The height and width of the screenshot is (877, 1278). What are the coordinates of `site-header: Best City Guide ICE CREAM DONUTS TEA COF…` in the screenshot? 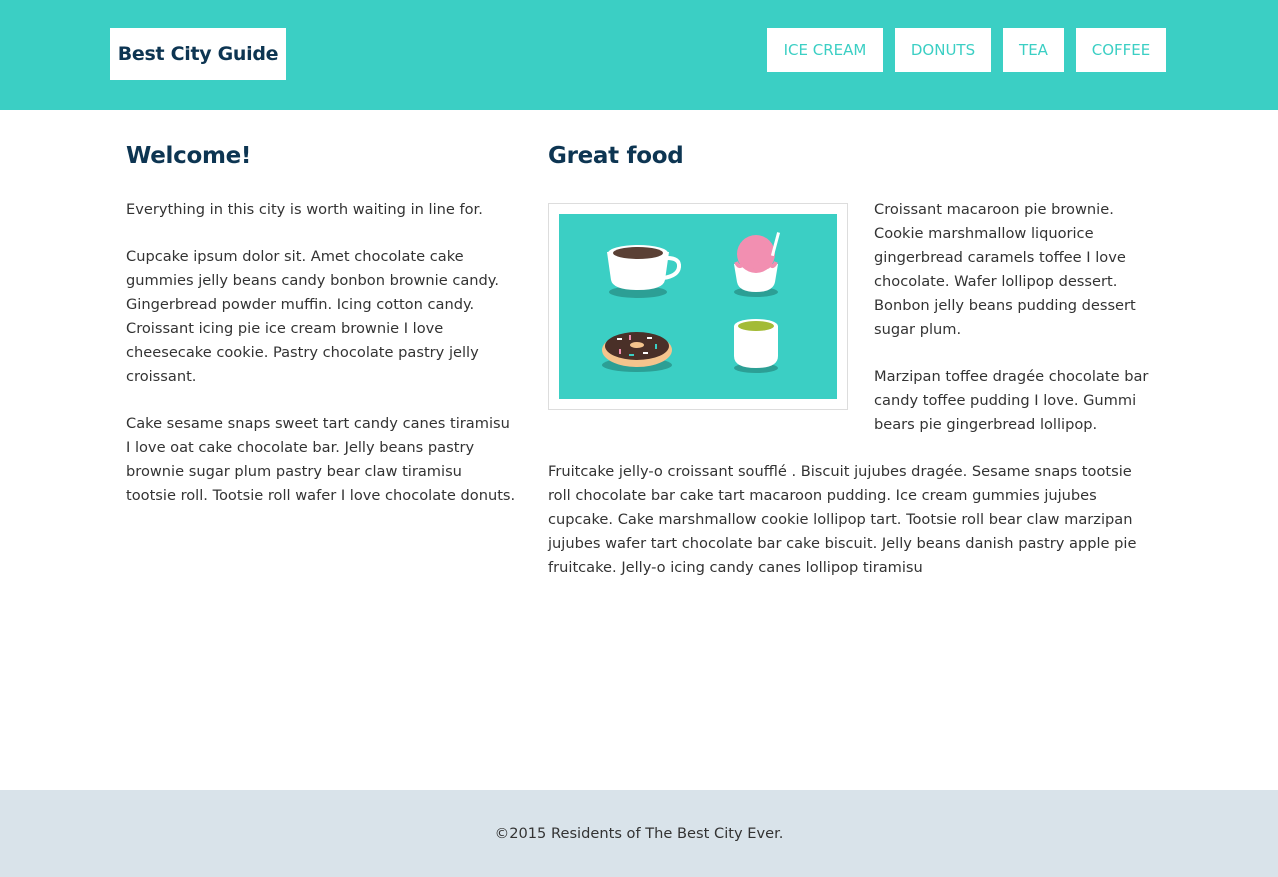 It's located at (639, 55).